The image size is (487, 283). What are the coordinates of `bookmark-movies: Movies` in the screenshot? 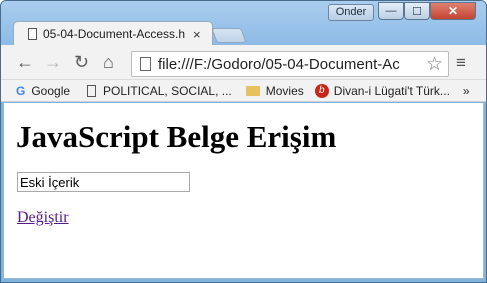 It's located at (274, 90).